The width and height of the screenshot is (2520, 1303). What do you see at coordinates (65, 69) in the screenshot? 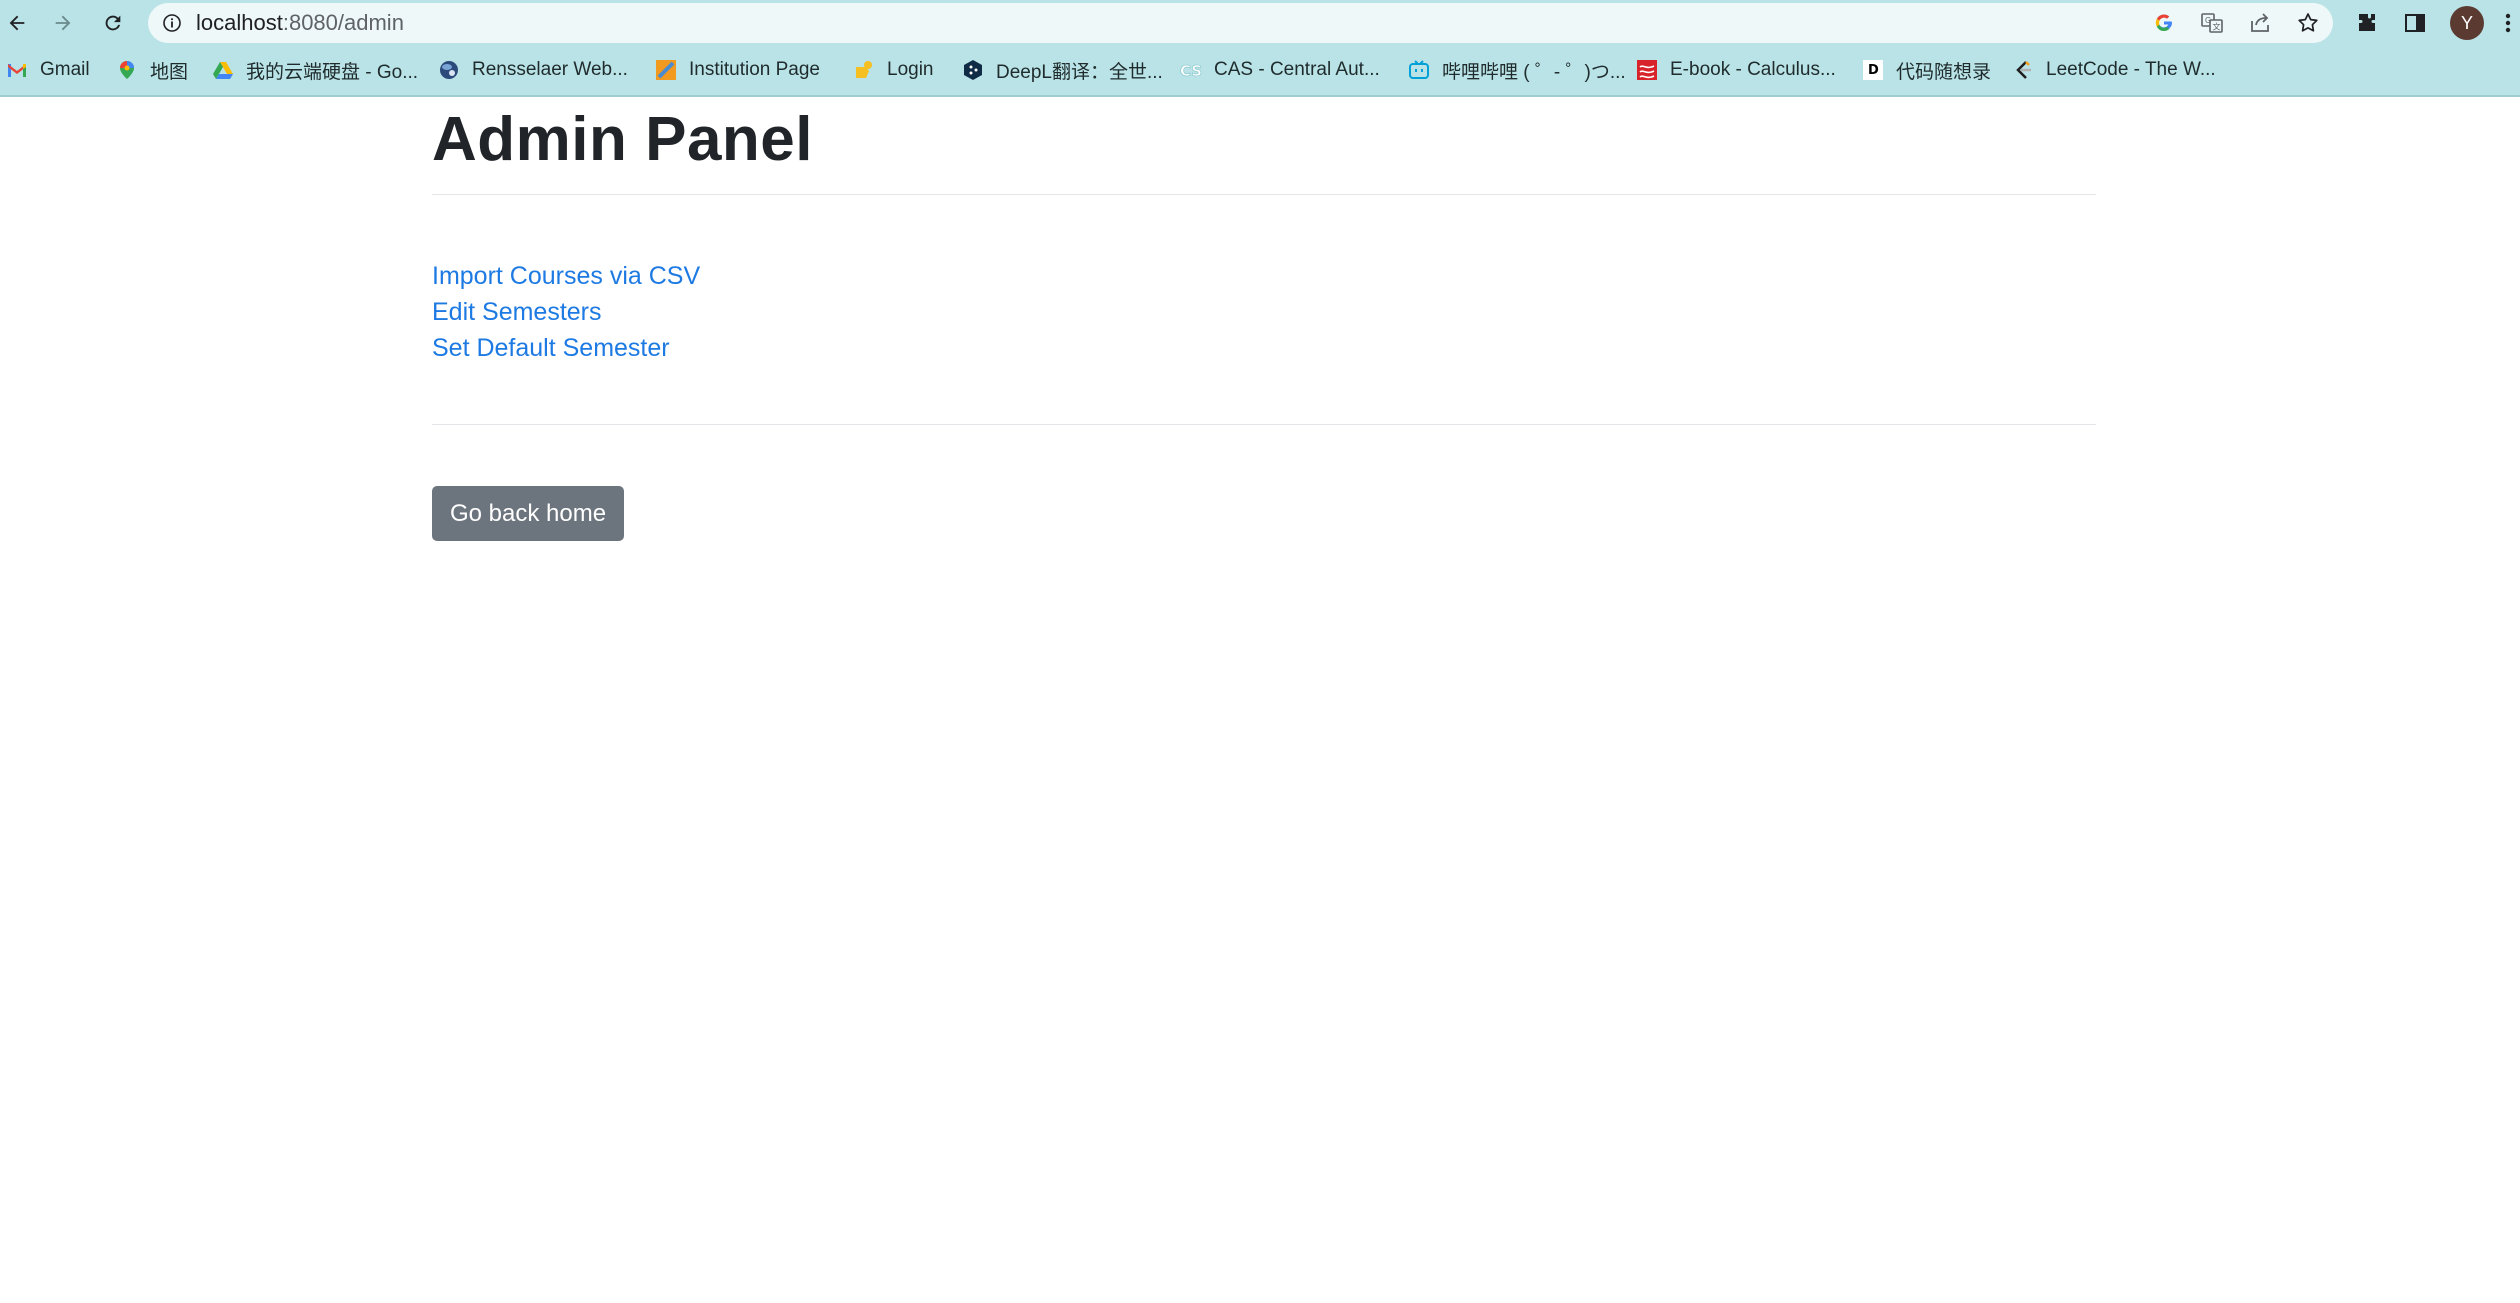
I see `bookmark-label: Gmail` at bounding box center [65, 69].